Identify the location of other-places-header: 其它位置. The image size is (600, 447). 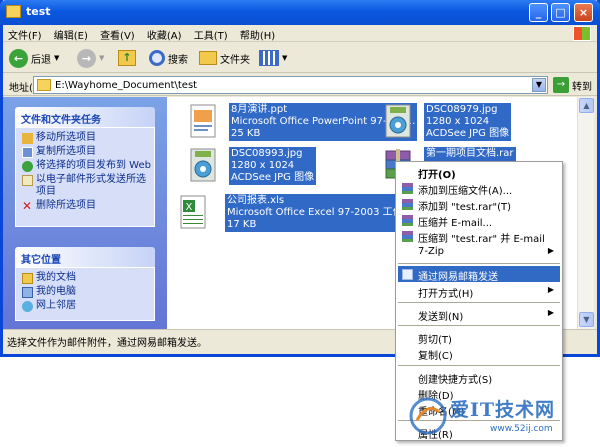
(85, 257).